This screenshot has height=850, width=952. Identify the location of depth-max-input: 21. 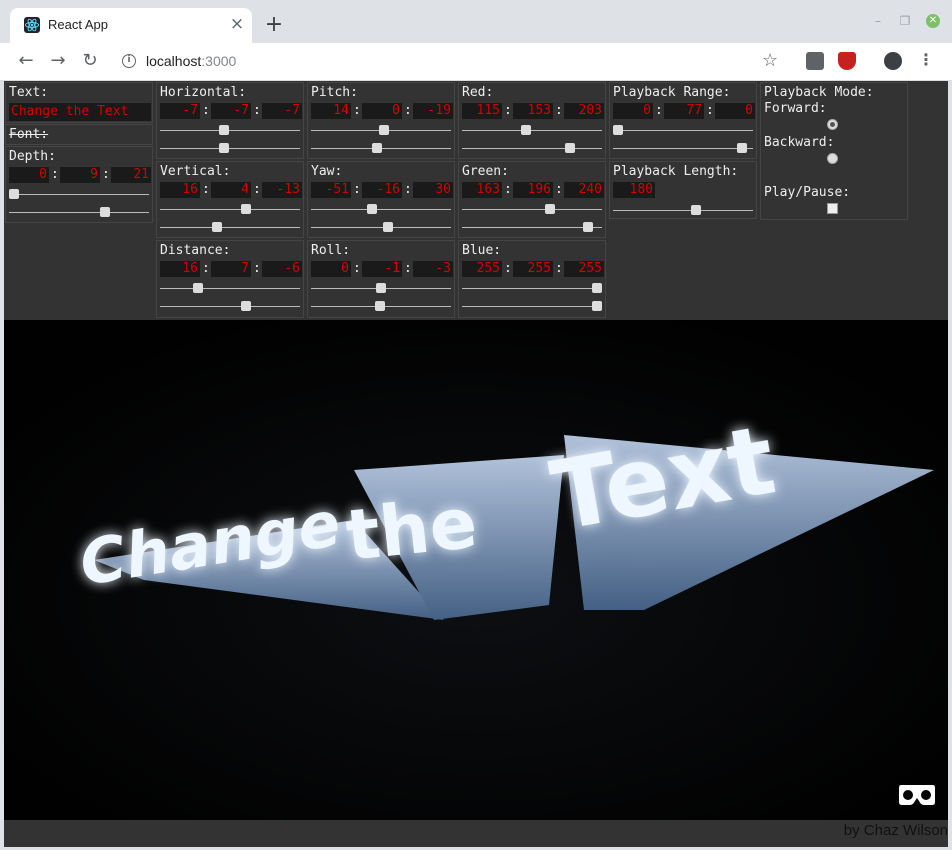
(131, 175).